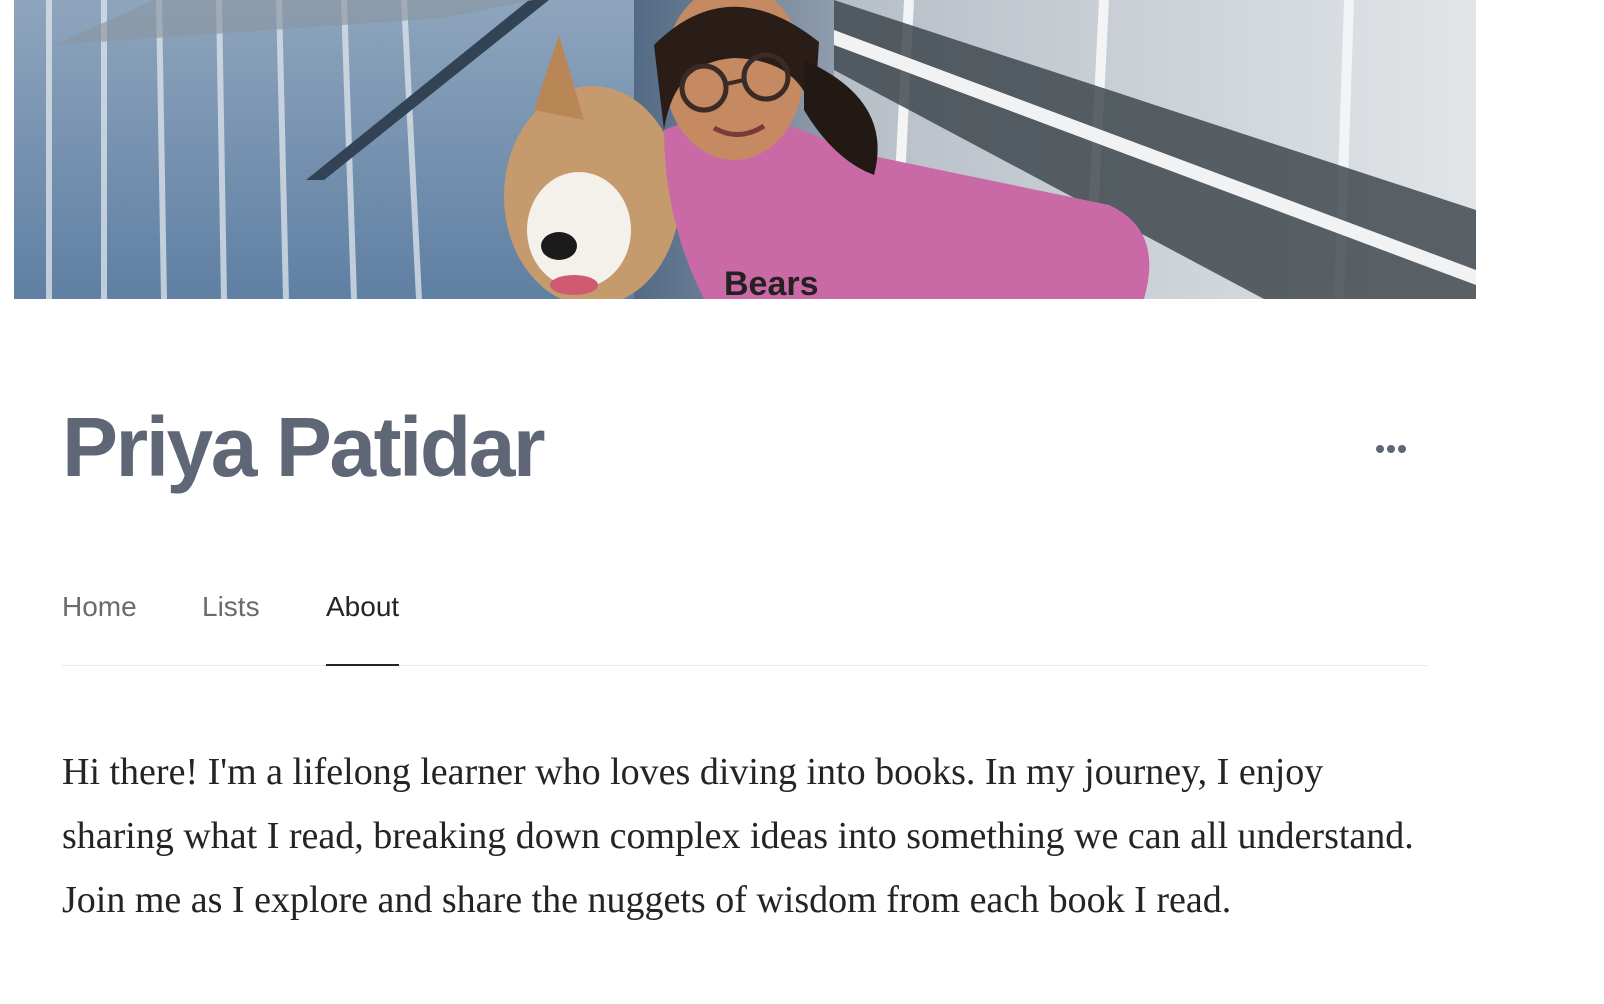  I want to click on profile-tabs: Home Lists About, so click(745, 625).